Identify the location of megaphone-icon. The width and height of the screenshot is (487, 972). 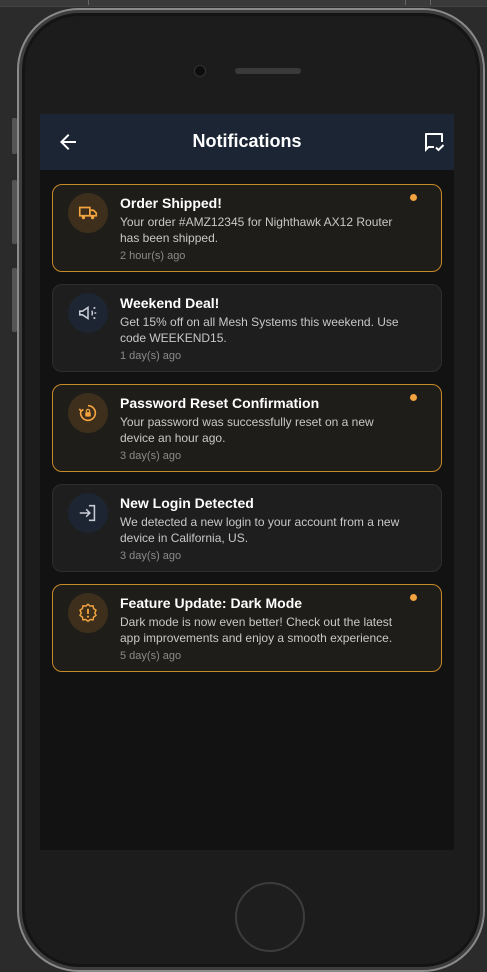
(87, 313).